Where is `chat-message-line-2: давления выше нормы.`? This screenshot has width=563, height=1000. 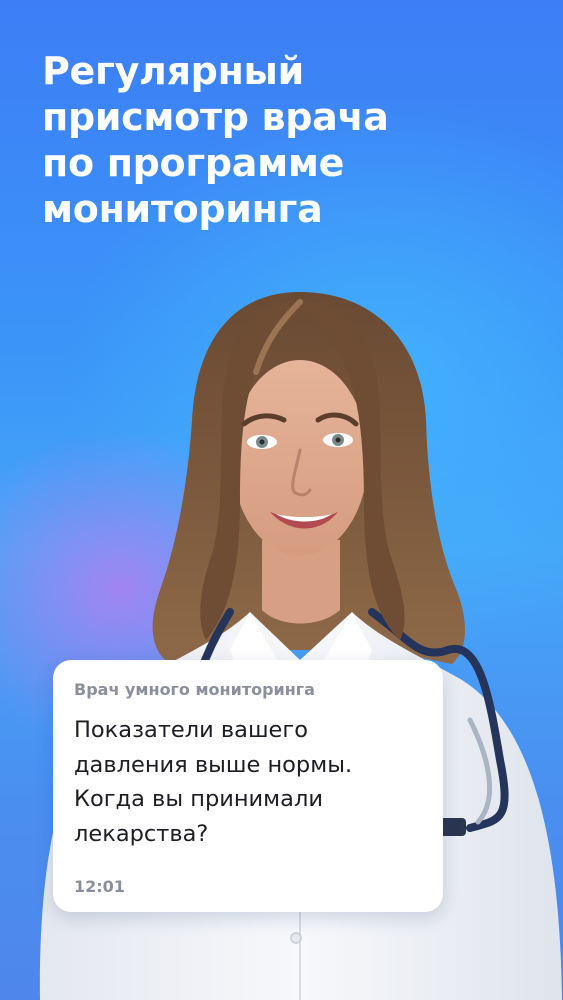
chat-message-line-2: давления выше нормы. is located at coordinates (213, 764).